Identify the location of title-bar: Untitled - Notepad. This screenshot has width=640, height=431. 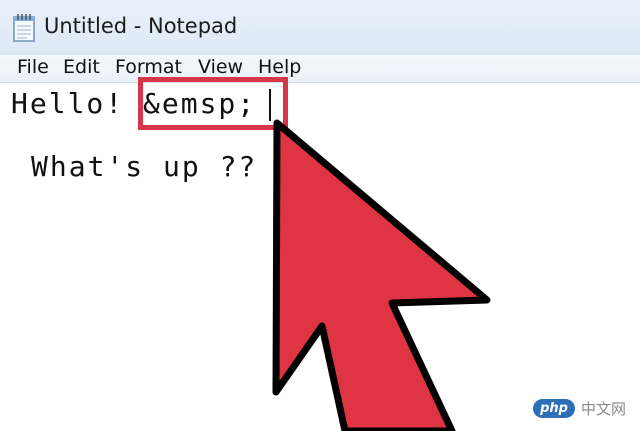
(320, 28).